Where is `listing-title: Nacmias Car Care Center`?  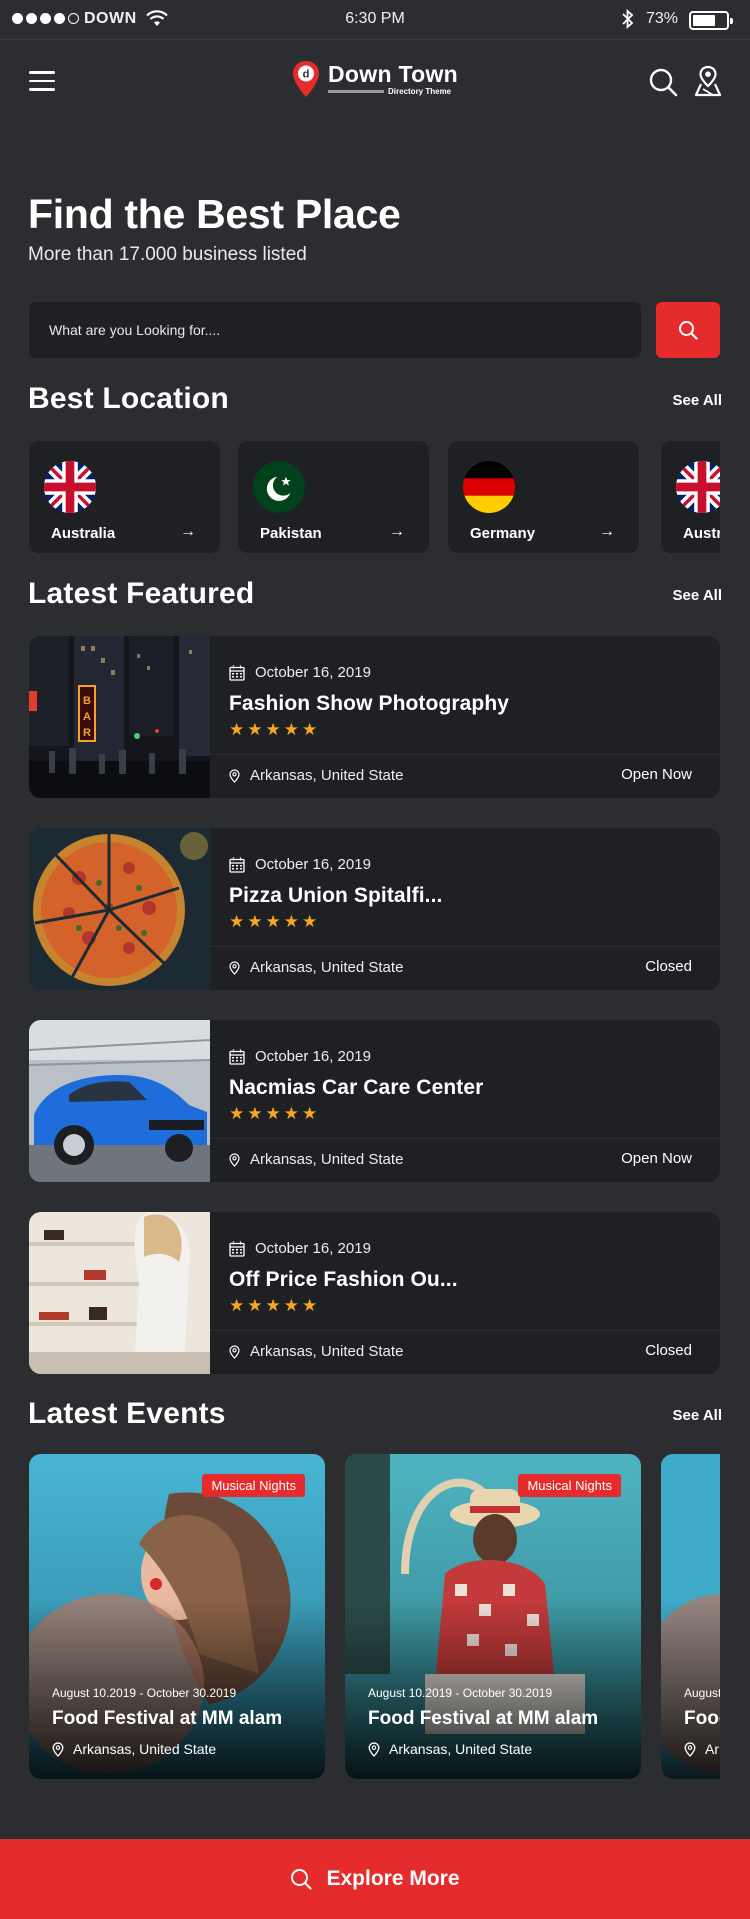
listing-title: Nacmias Car Care Center is located at coordinates (356, 1087).